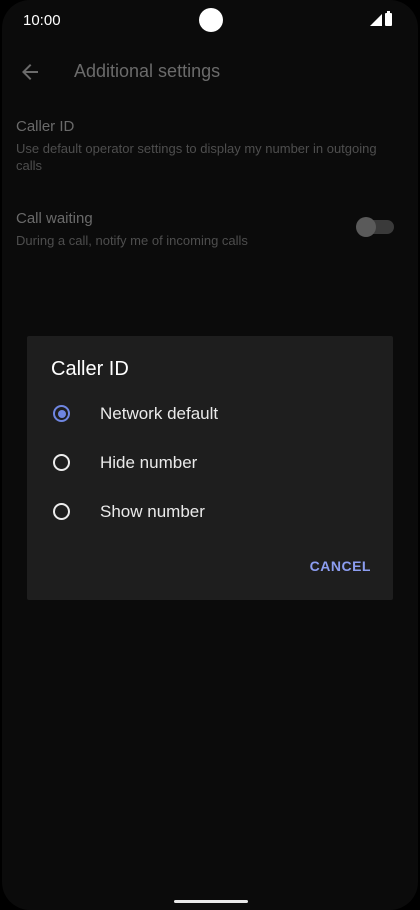 Image resolution: width=420 pixels, height=910 pixels. I want to click on option-network-default: Network default, so click(210, 415).